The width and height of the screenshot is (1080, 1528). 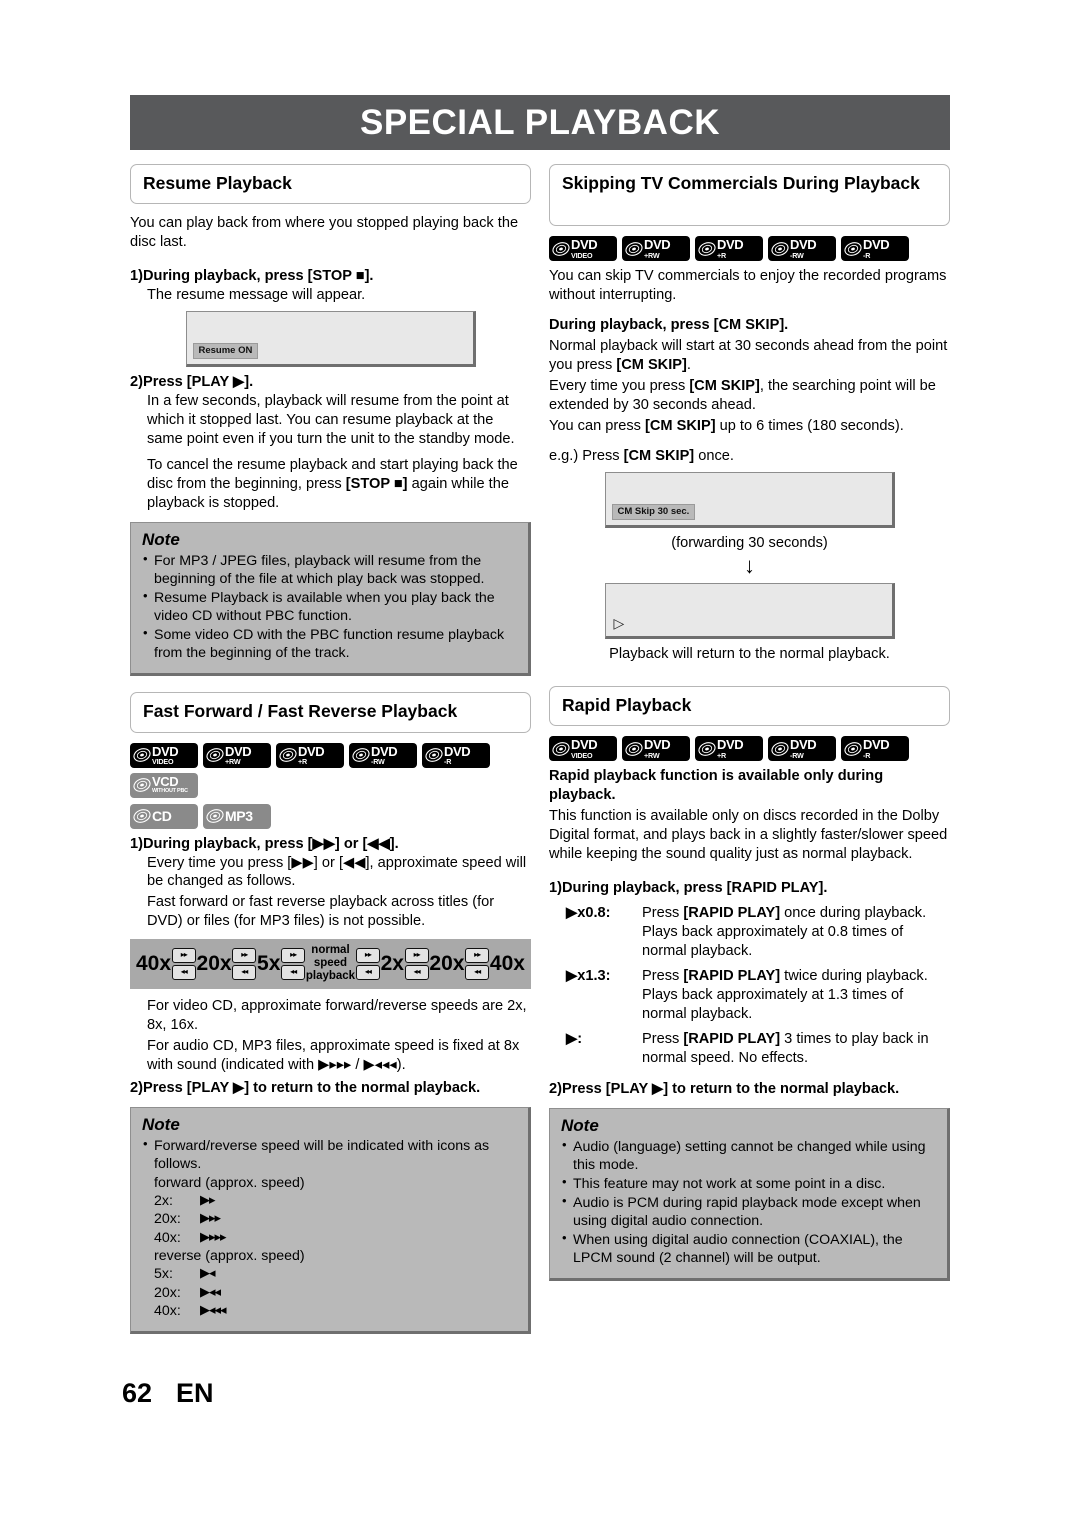 What do you see at coordinates (329, 1219) in the screenshot?
I see `speed-icon-row: 20x: ▶▸▸` at bounding box center [329, 1219].